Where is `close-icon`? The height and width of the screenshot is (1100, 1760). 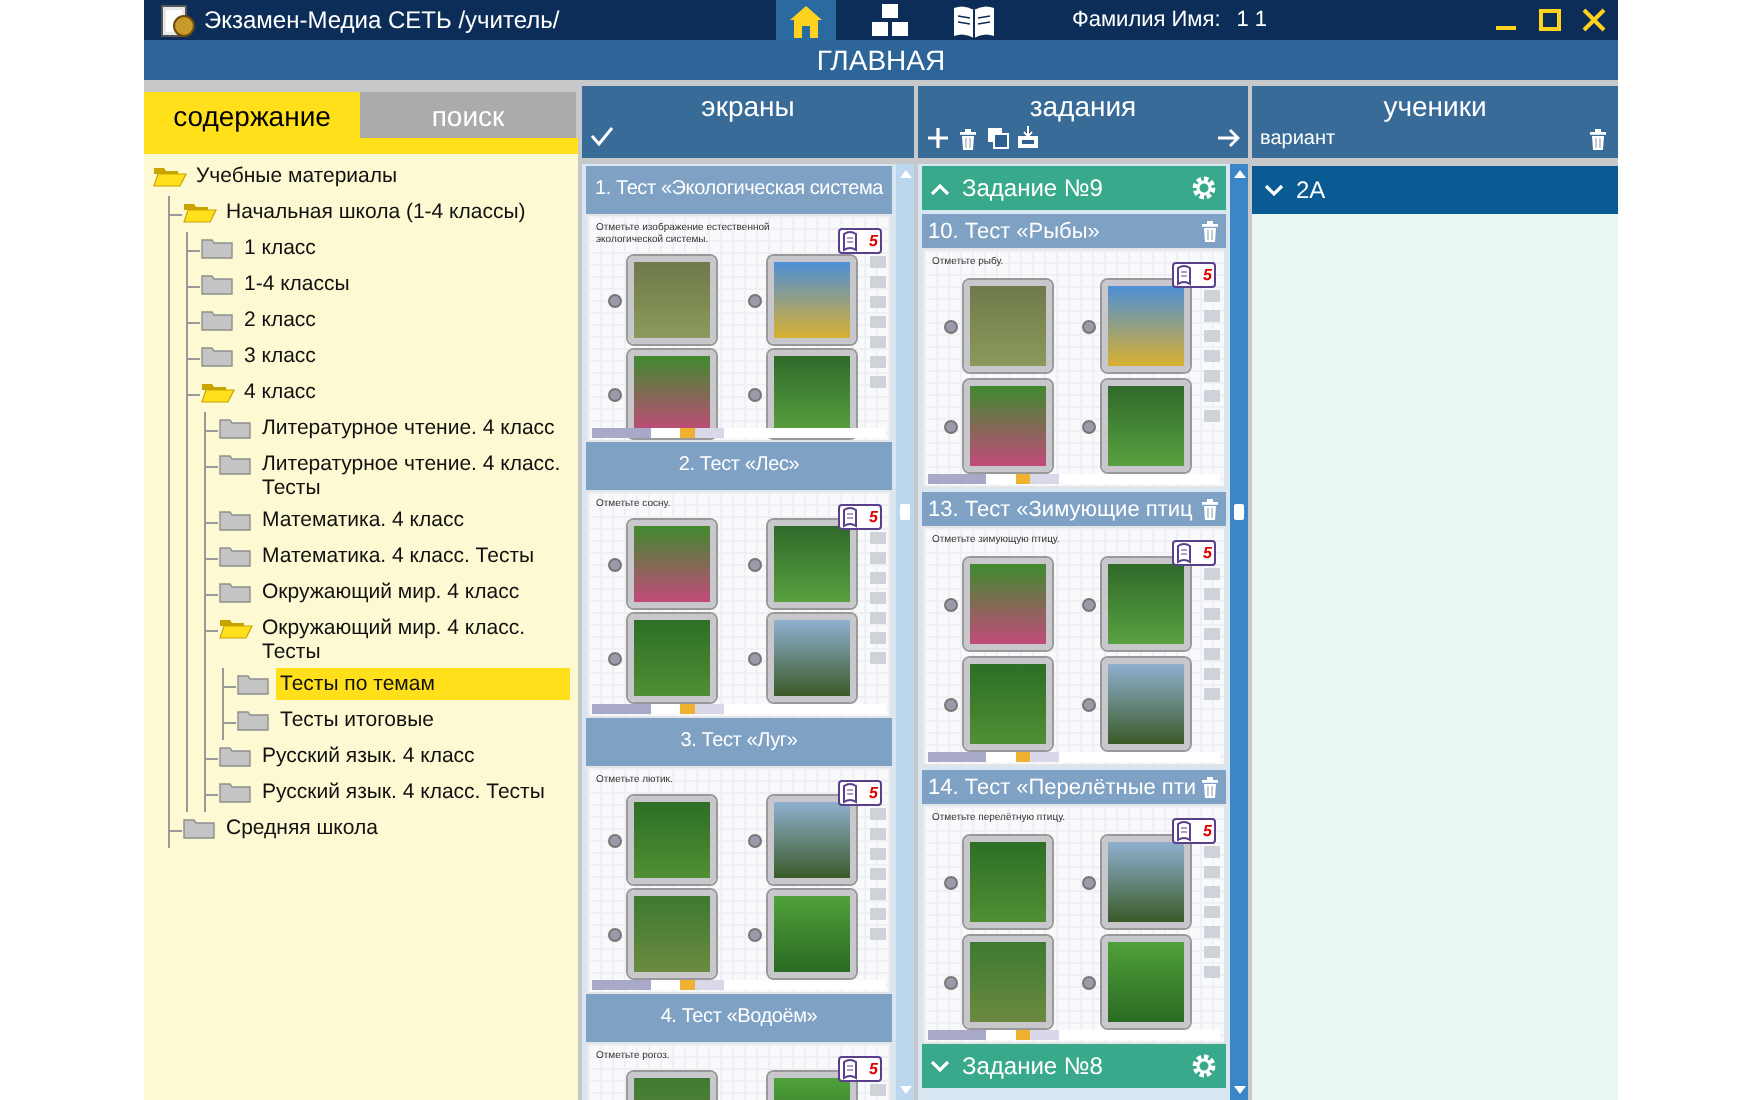
close-icon is located at coordinates (1594, 20).